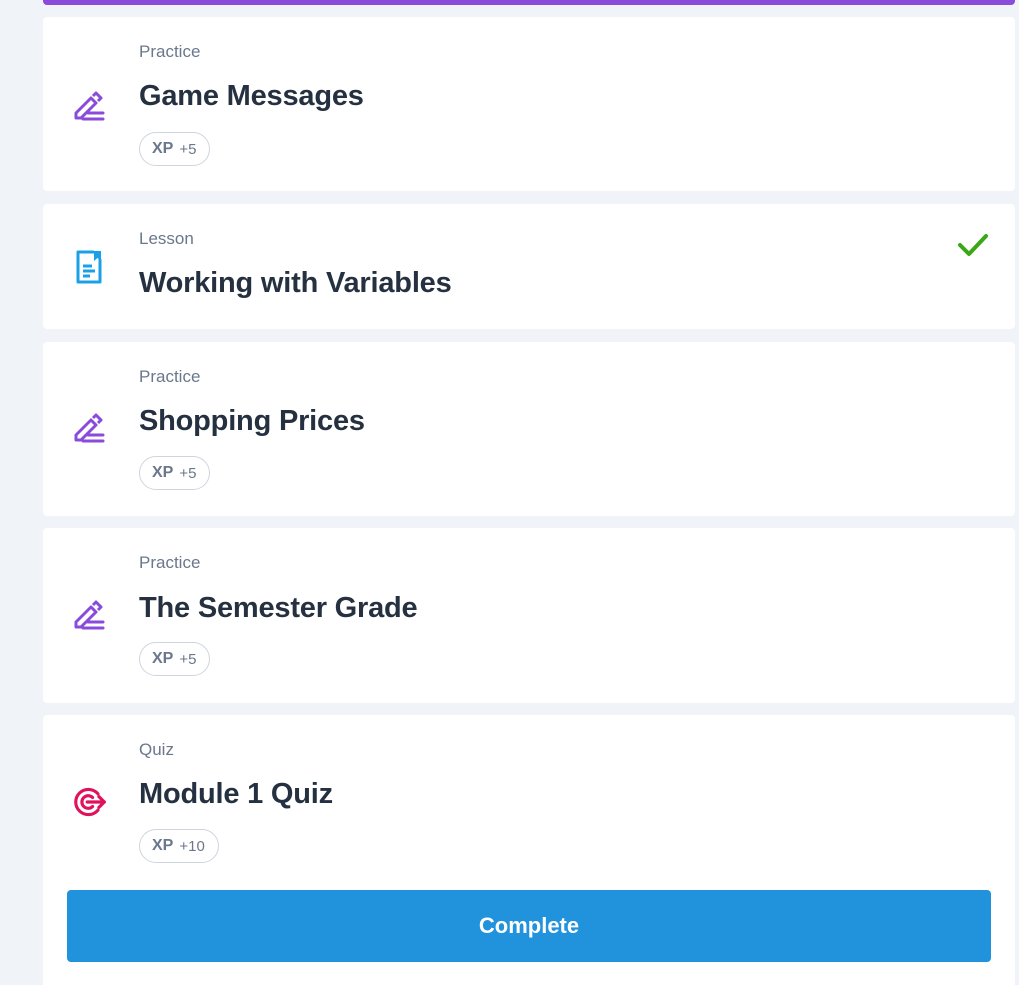 This screenshot has height=985, width=1019. I want to click on document-bookmark-icon, so click(89, 267).